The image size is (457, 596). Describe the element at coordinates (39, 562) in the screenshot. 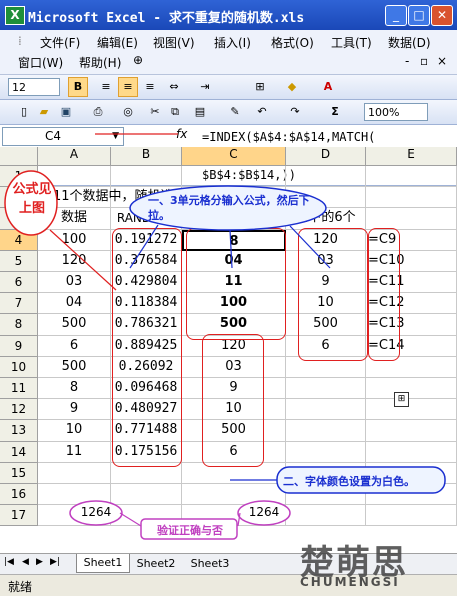

I see `next-sheet-icon: ▶` at that location.